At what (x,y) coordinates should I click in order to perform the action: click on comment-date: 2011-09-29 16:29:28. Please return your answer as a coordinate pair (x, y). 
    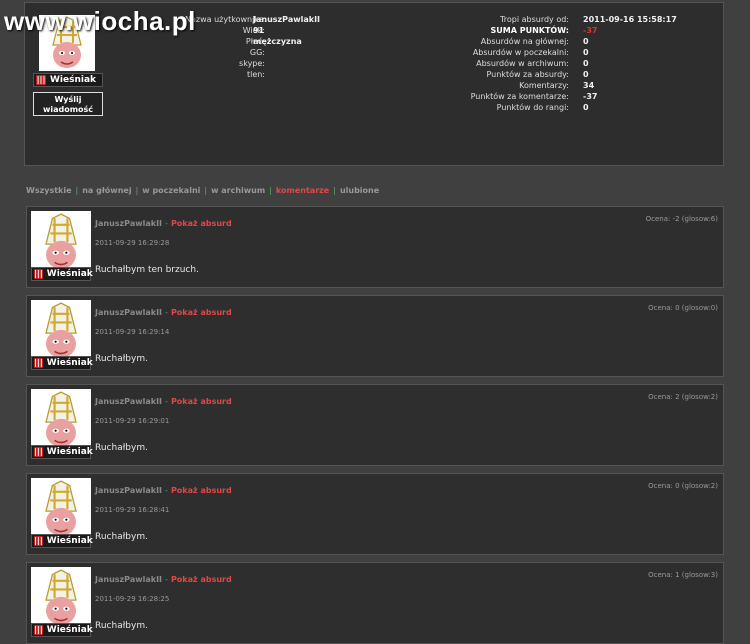
    Looking at the image, I should click on (132, 243).